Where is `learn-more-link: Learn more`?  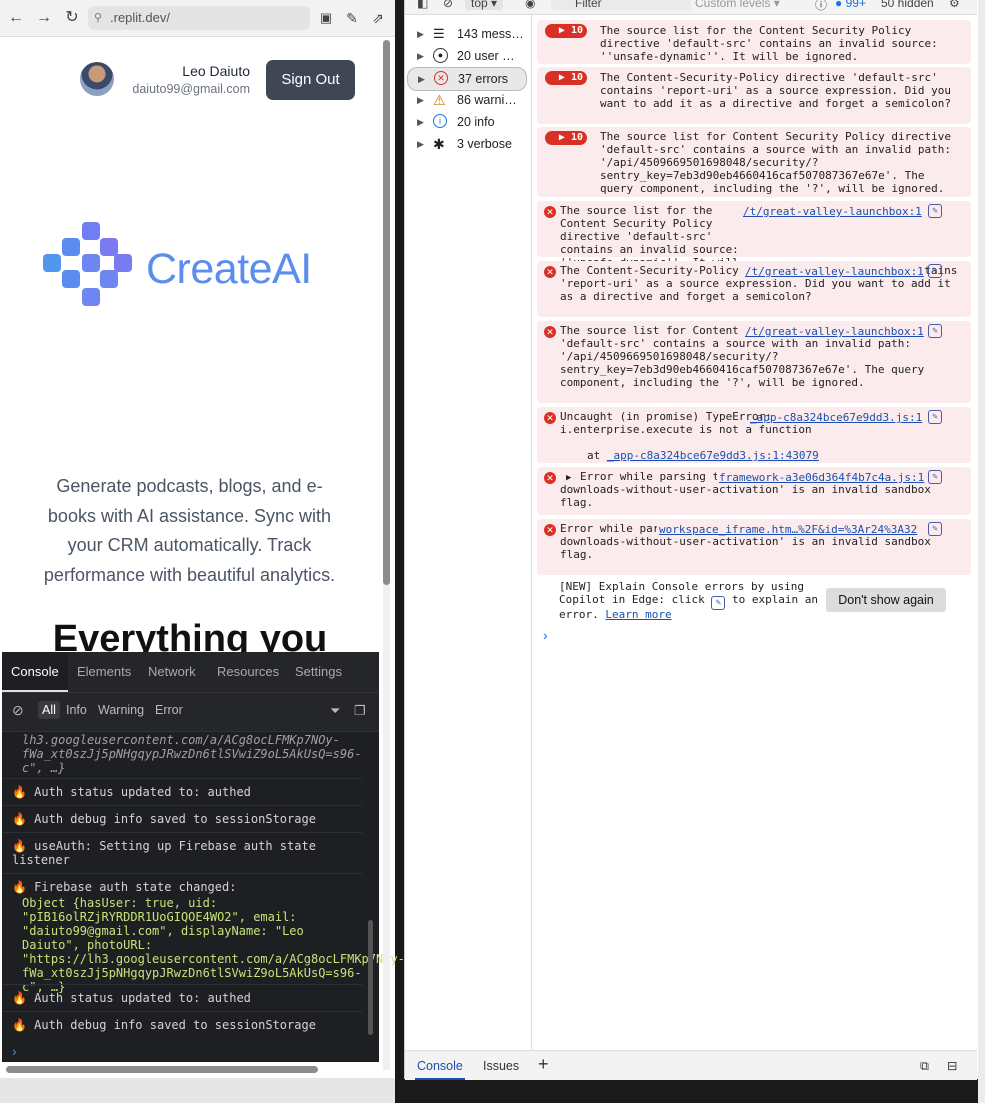
learn-more-link: Learn more is located at coordinates (638, 614).